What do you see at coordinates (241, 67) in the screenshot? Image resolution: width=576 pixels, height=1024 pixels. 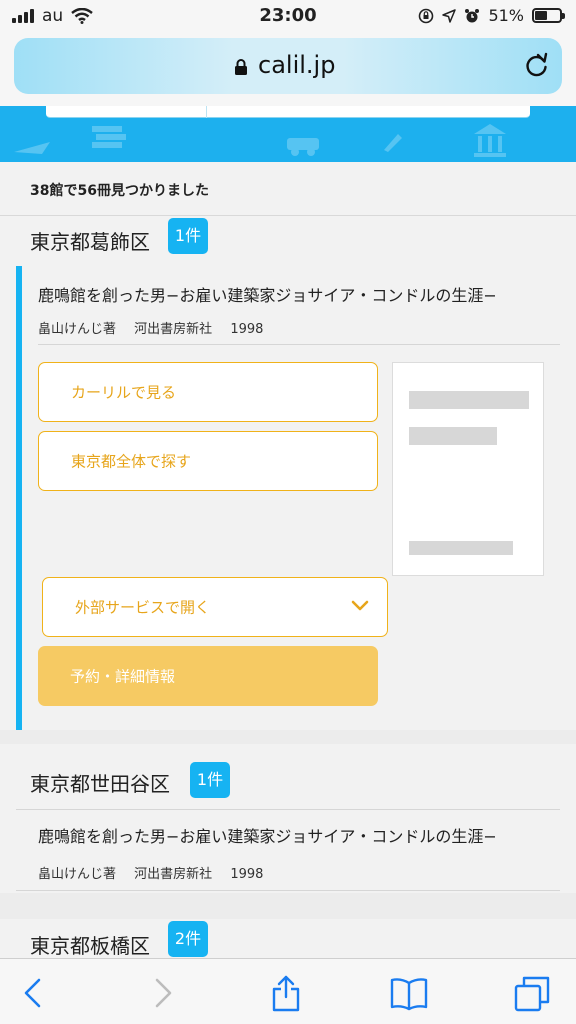 I see `lock-icon` at bounding box center [241, 67].